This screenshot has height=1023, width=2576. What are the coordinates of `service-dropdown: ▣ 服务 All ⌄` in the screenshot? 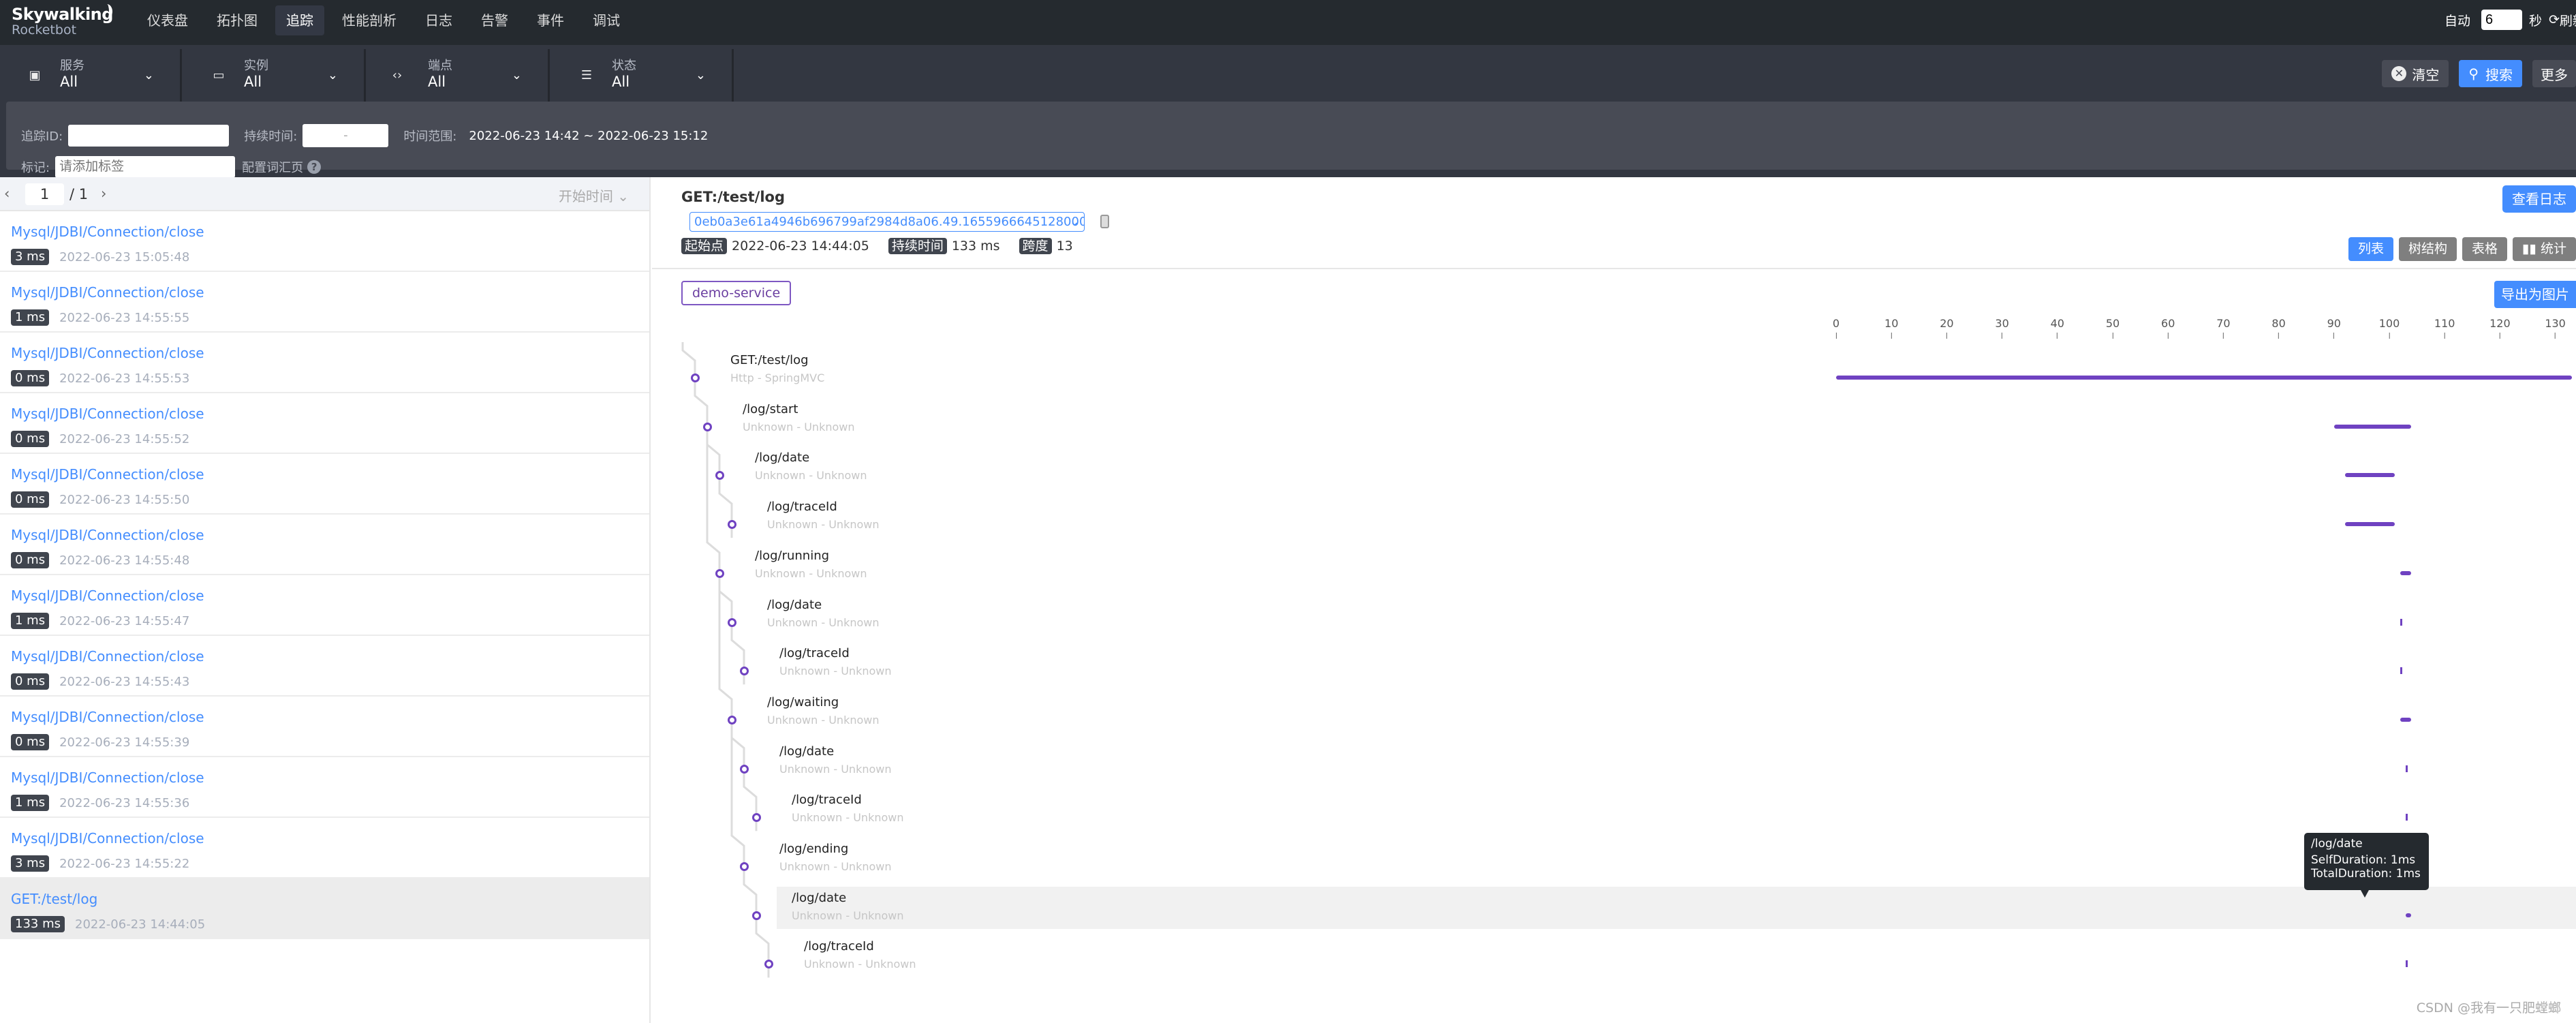 It's located at (91, 76).